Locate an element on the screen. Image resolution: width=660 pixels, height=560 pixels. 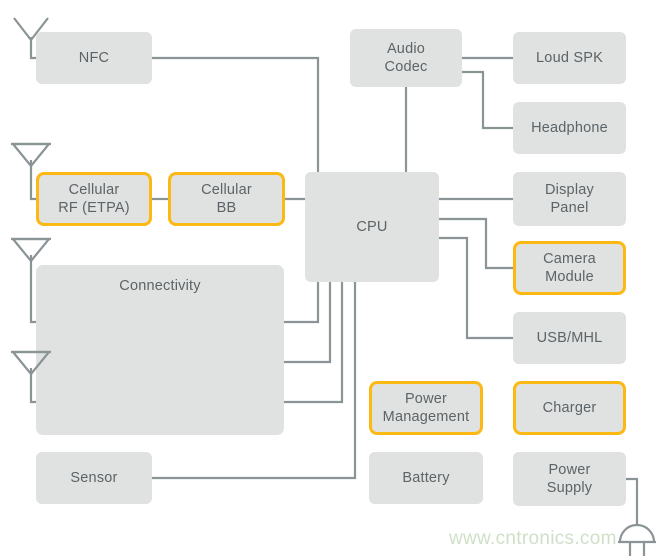
block-nfc: NFC is located at coordinates (94, 58).